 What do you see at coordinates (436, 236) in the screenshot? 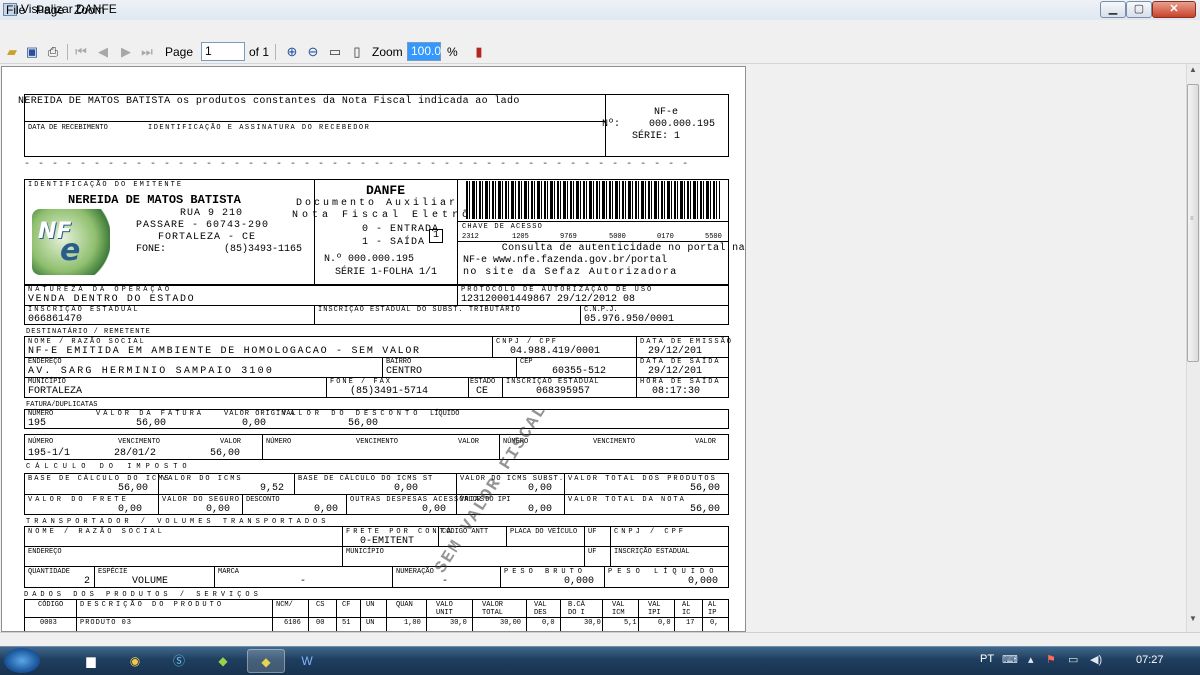
I see `tipo-box: 1` at bounding box center [436, 236].